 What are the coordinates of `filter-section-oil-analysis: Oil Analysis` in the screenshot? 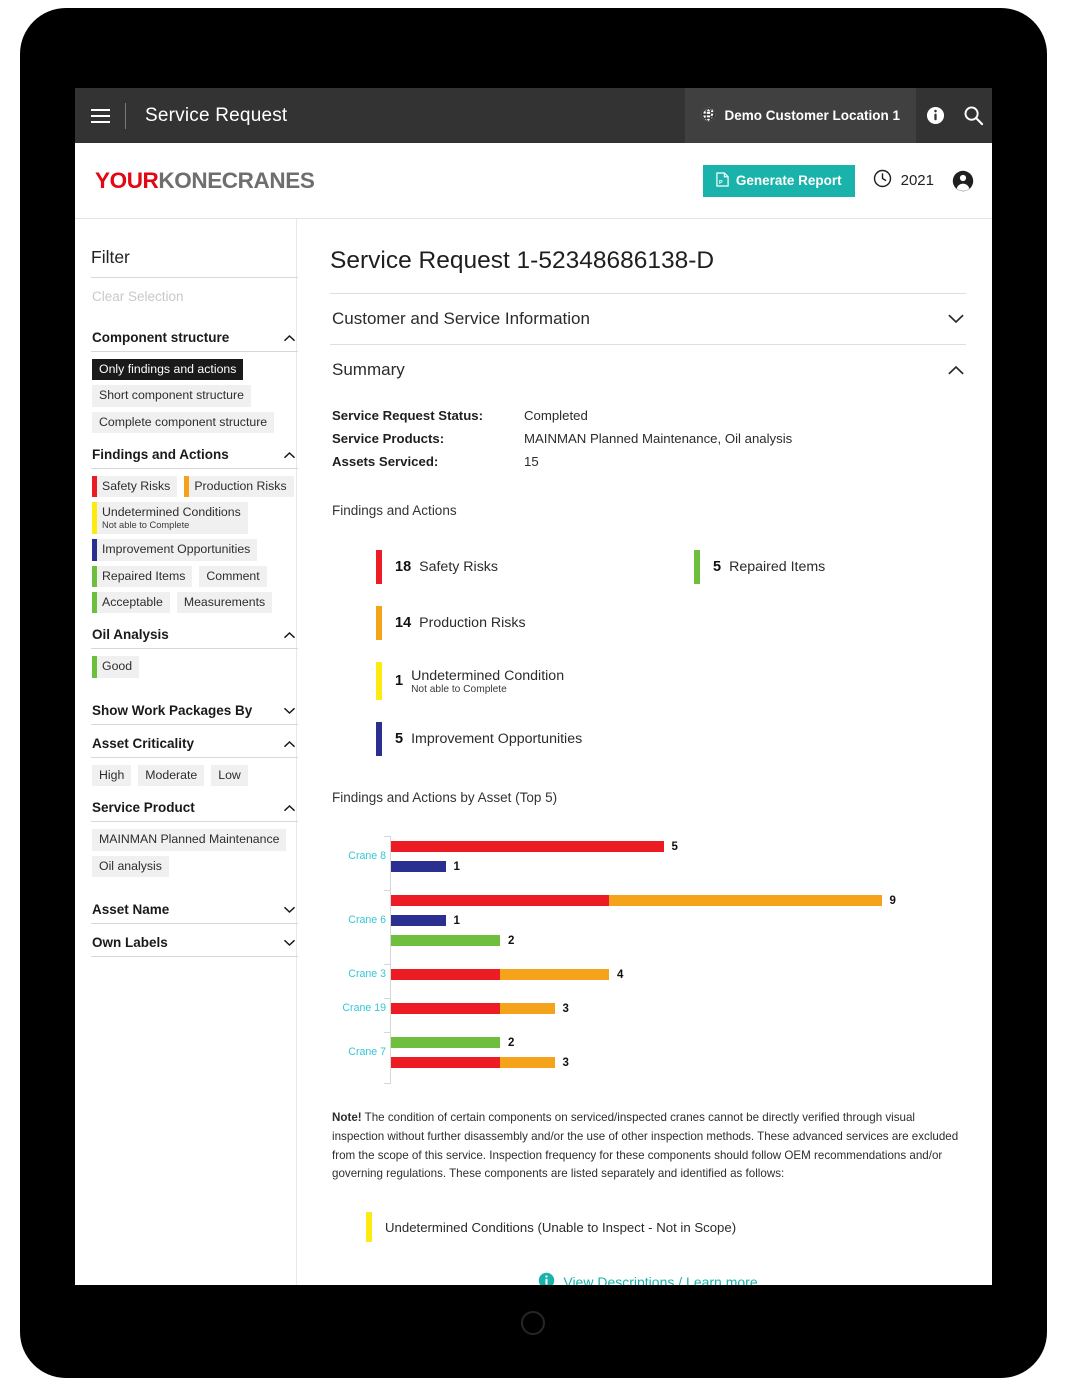 It's located at (194, 632).